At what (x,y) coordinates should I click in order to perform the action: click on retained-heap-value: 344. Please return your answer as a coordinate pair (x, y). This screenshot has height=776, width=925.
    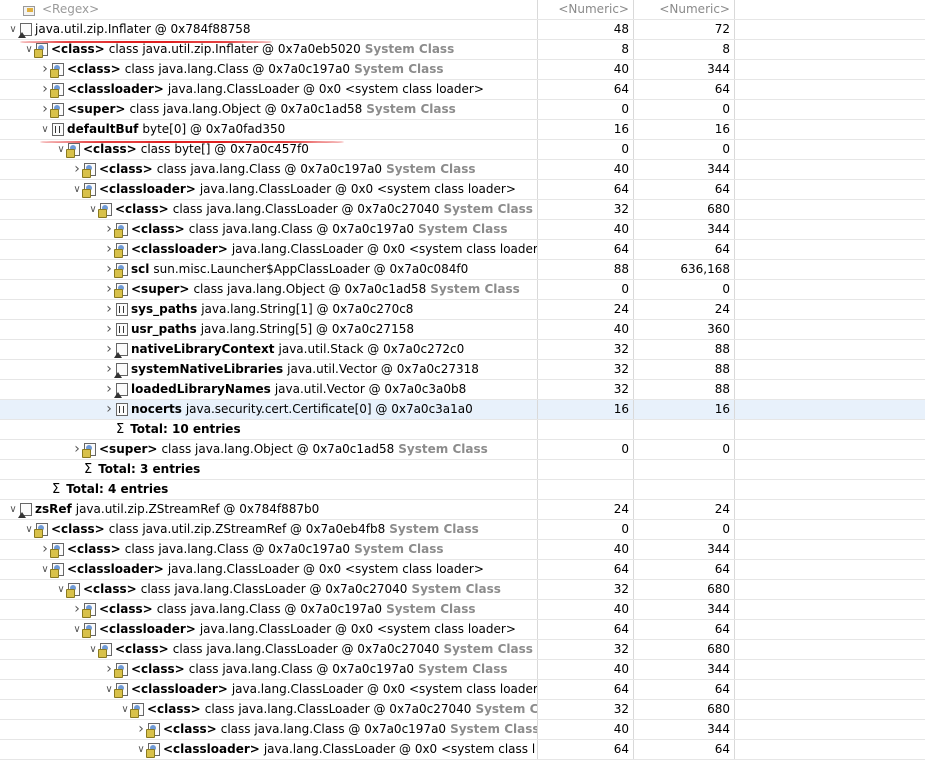
    Looking at the image, I should click on (684, 169).